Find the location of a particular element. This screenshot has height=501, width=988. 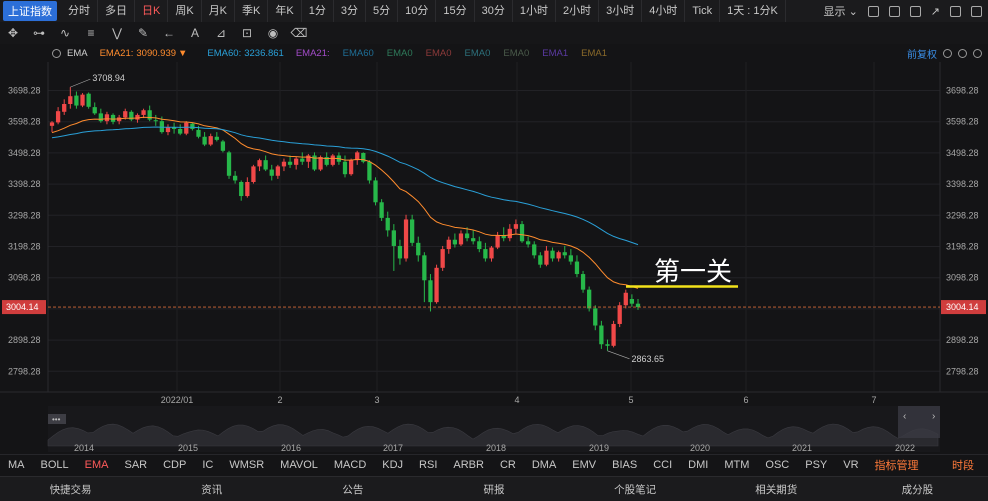

timeframe-tab: 10分 is located at coordinates (417, 11).